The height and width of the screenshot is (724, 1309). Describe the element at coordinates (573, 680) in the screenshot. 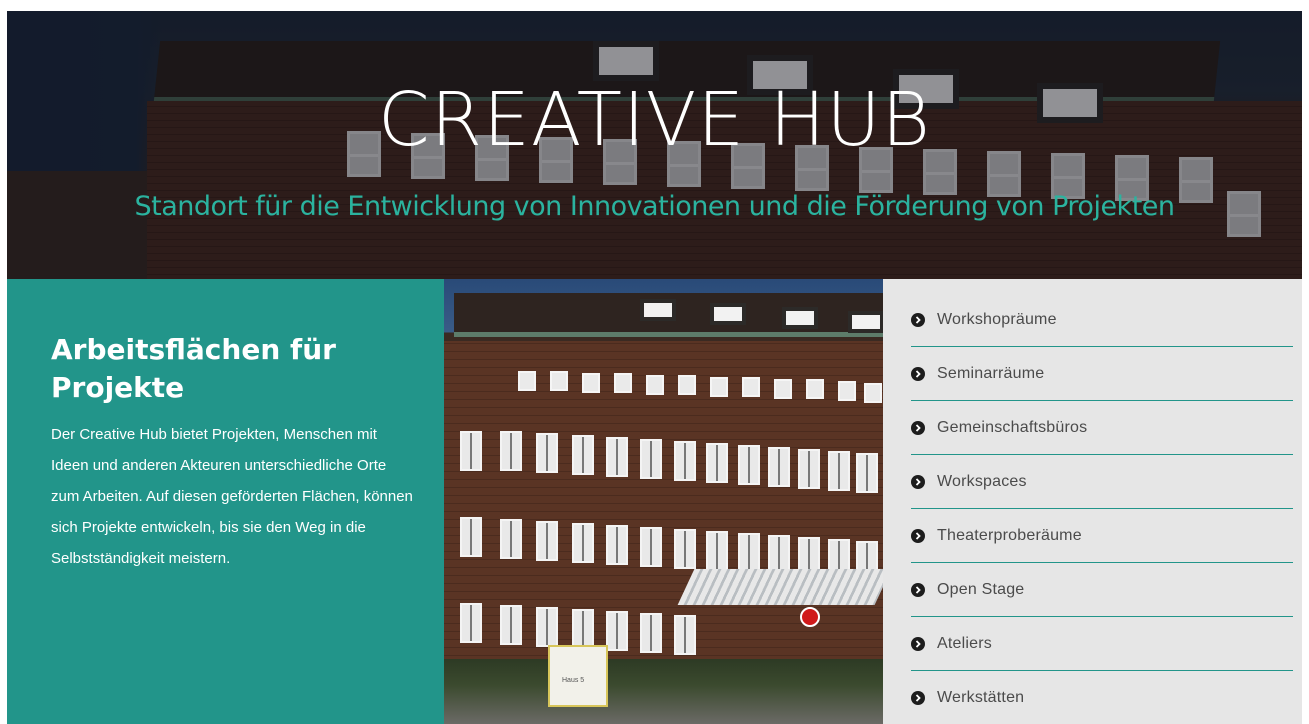

I see `photo-signboard-text: Haus 5` at that location.